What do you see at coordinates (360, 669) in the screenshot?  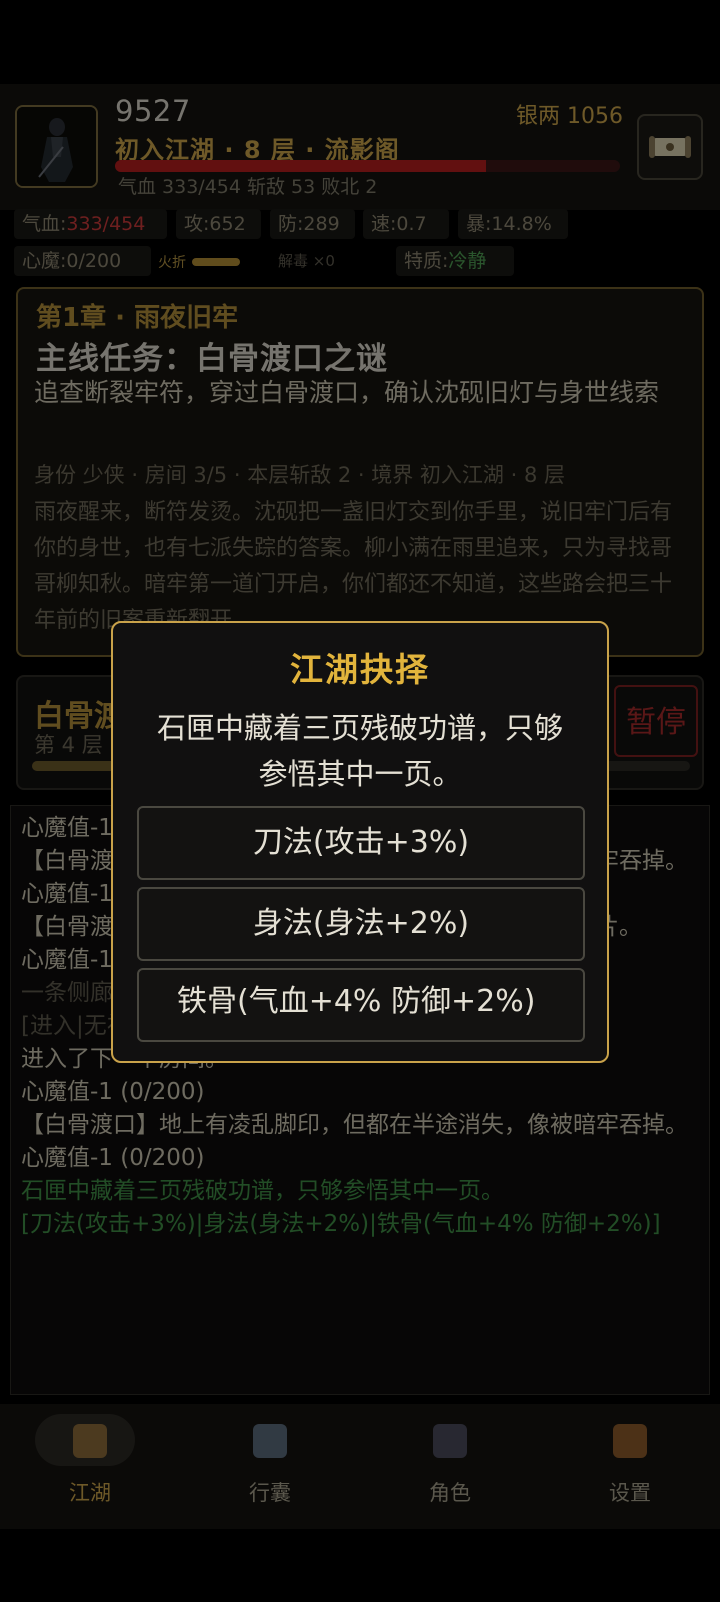 I see `dialog-title: 江湖抉择` at bounding box center [360, 669].